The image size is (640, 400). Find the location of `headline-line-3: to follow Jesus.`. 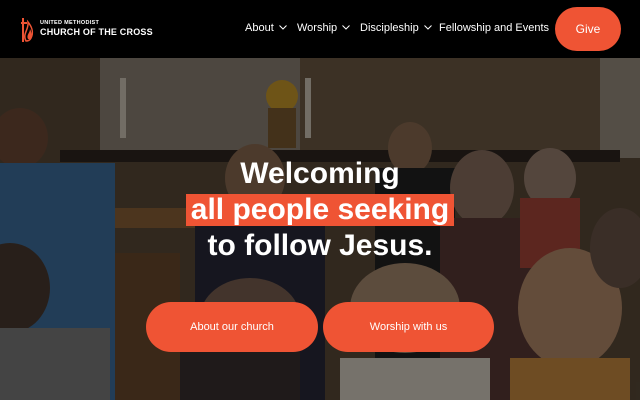

headline-line-3: to follow Jesus. is located at coordinates (320, 245).